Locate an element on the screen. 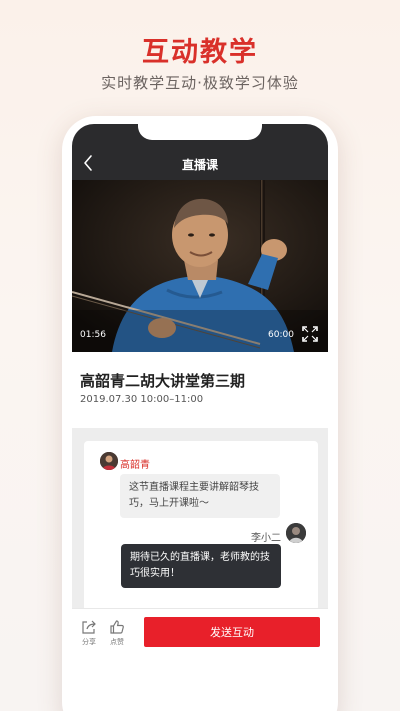 The width and height of the screenshot is (400, 711). video-current-time: 01:56 is located at coordinates (93, 335).